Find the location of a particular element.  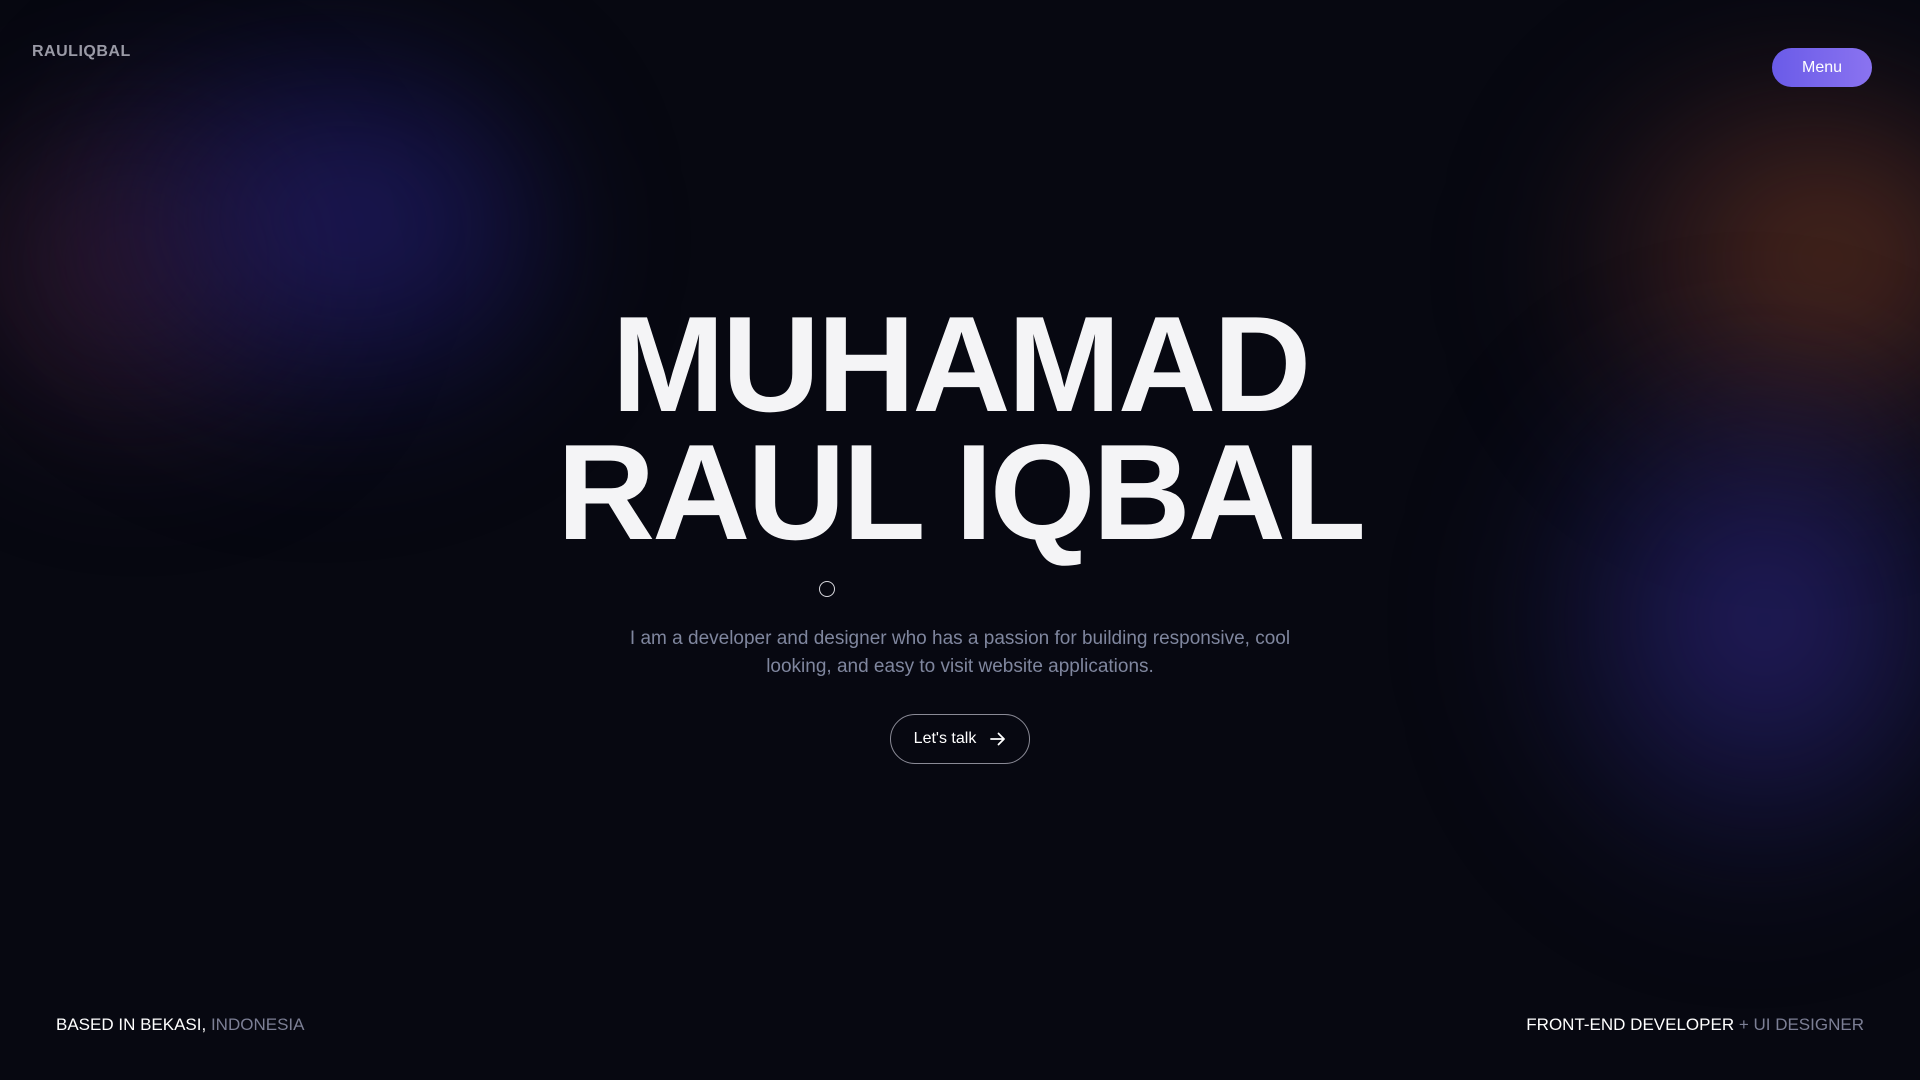

lets-talk-button: Let's talk is located at coordinates (960, 739).